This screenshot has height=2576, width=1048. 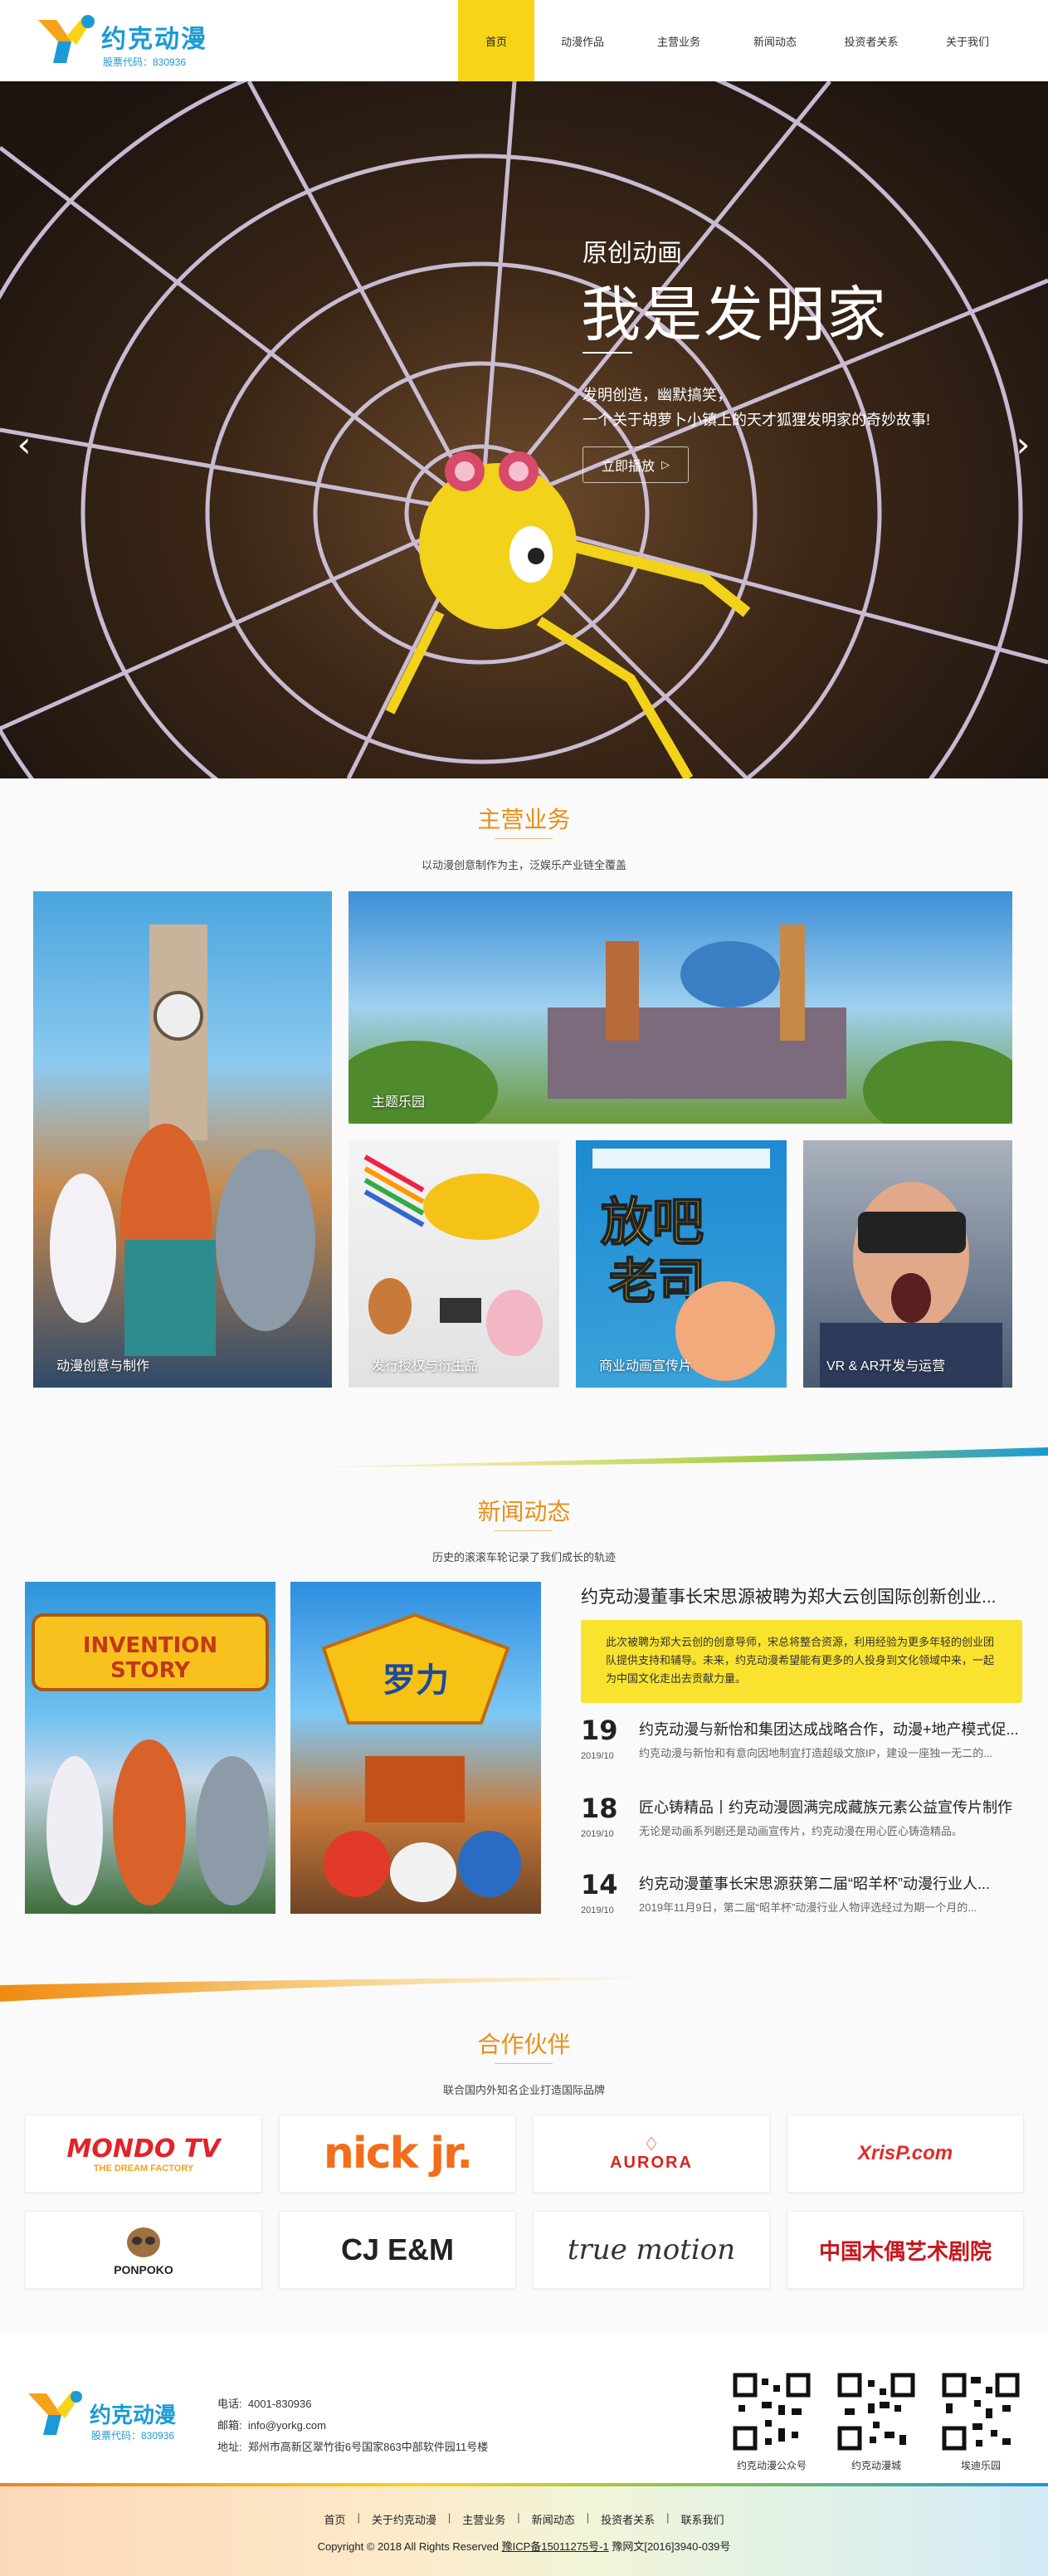 I want to click on tile-theme-park: 主题乐园, so click(x=681, y=1007).